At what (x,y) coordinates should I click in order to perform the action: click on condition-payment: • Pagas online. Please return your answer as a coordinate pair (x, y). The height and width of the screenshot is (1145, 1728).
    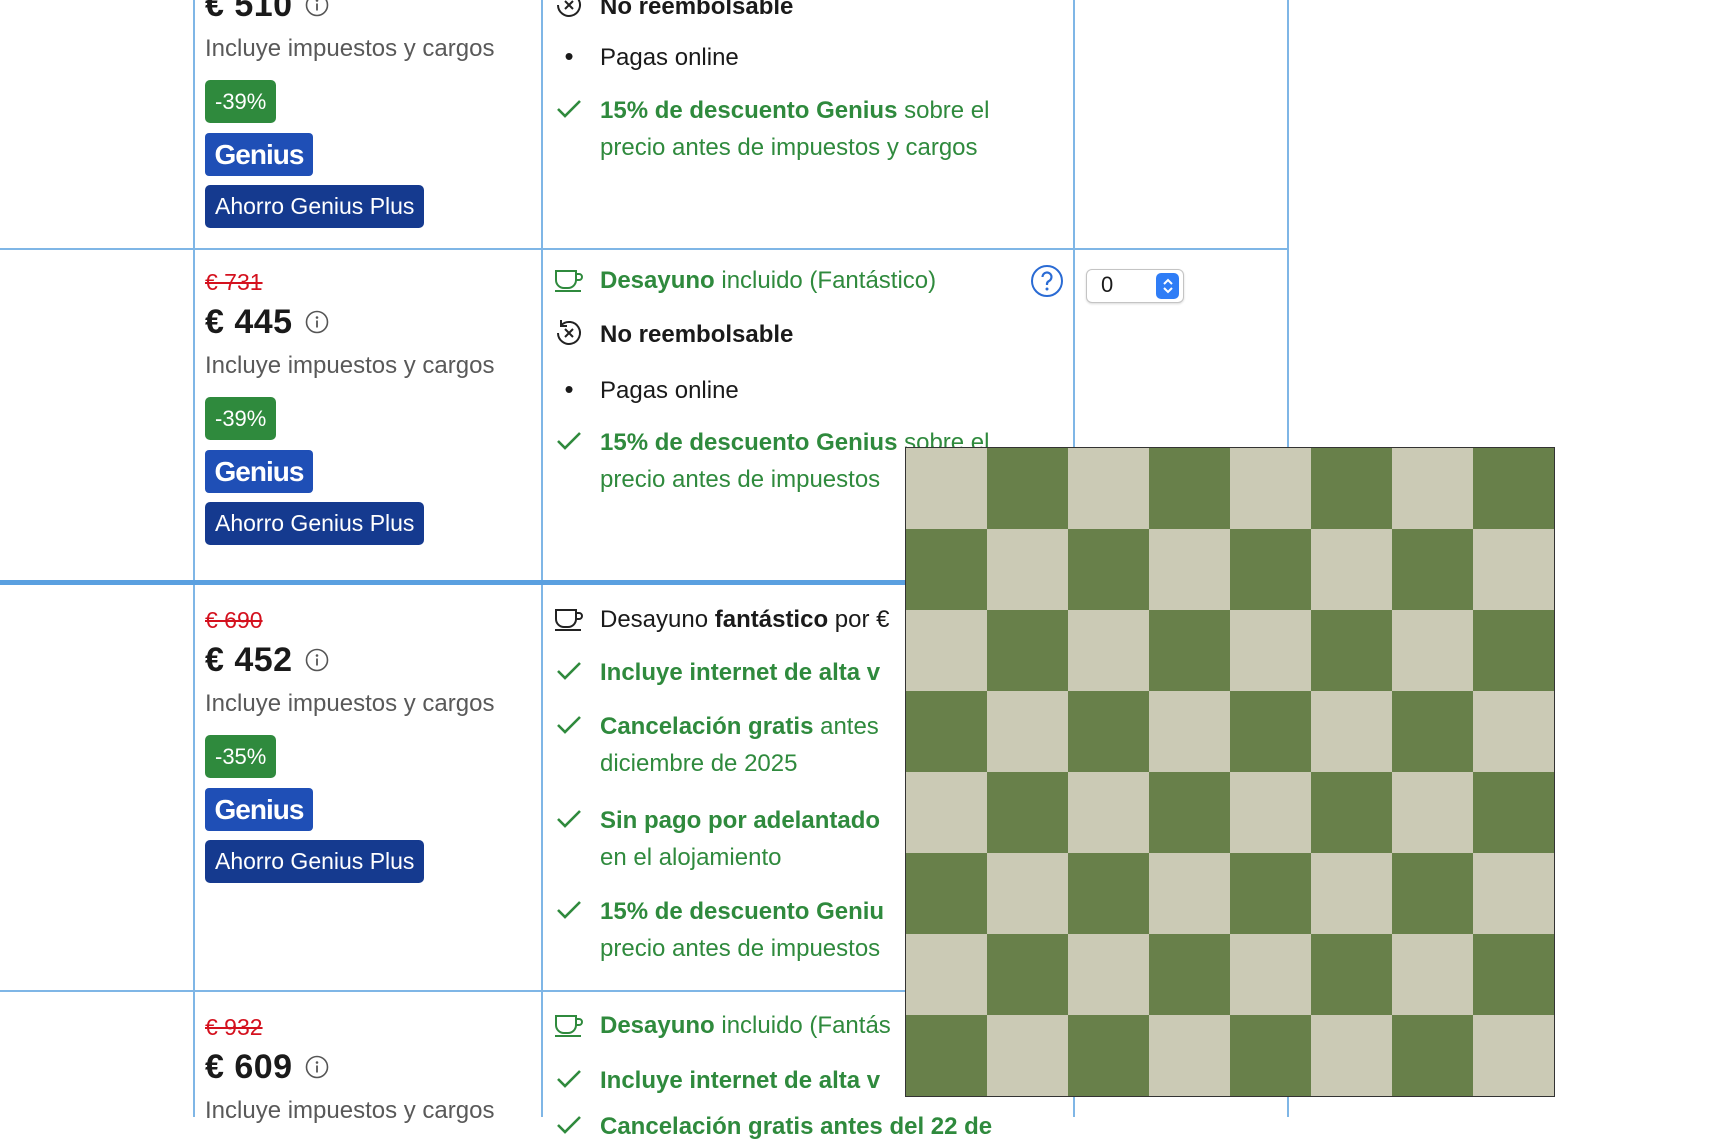
    Looking at the image, I should click on (812, 390).